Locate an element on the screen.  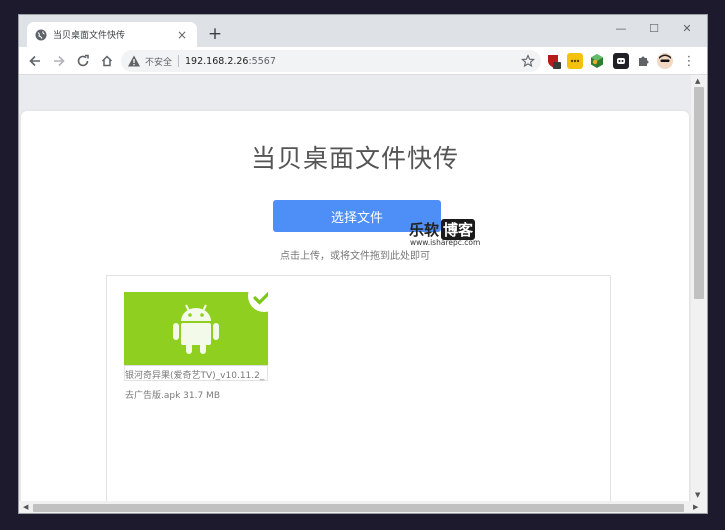
scroll-up-icon: ▲ is located at coordinates (697, 81).